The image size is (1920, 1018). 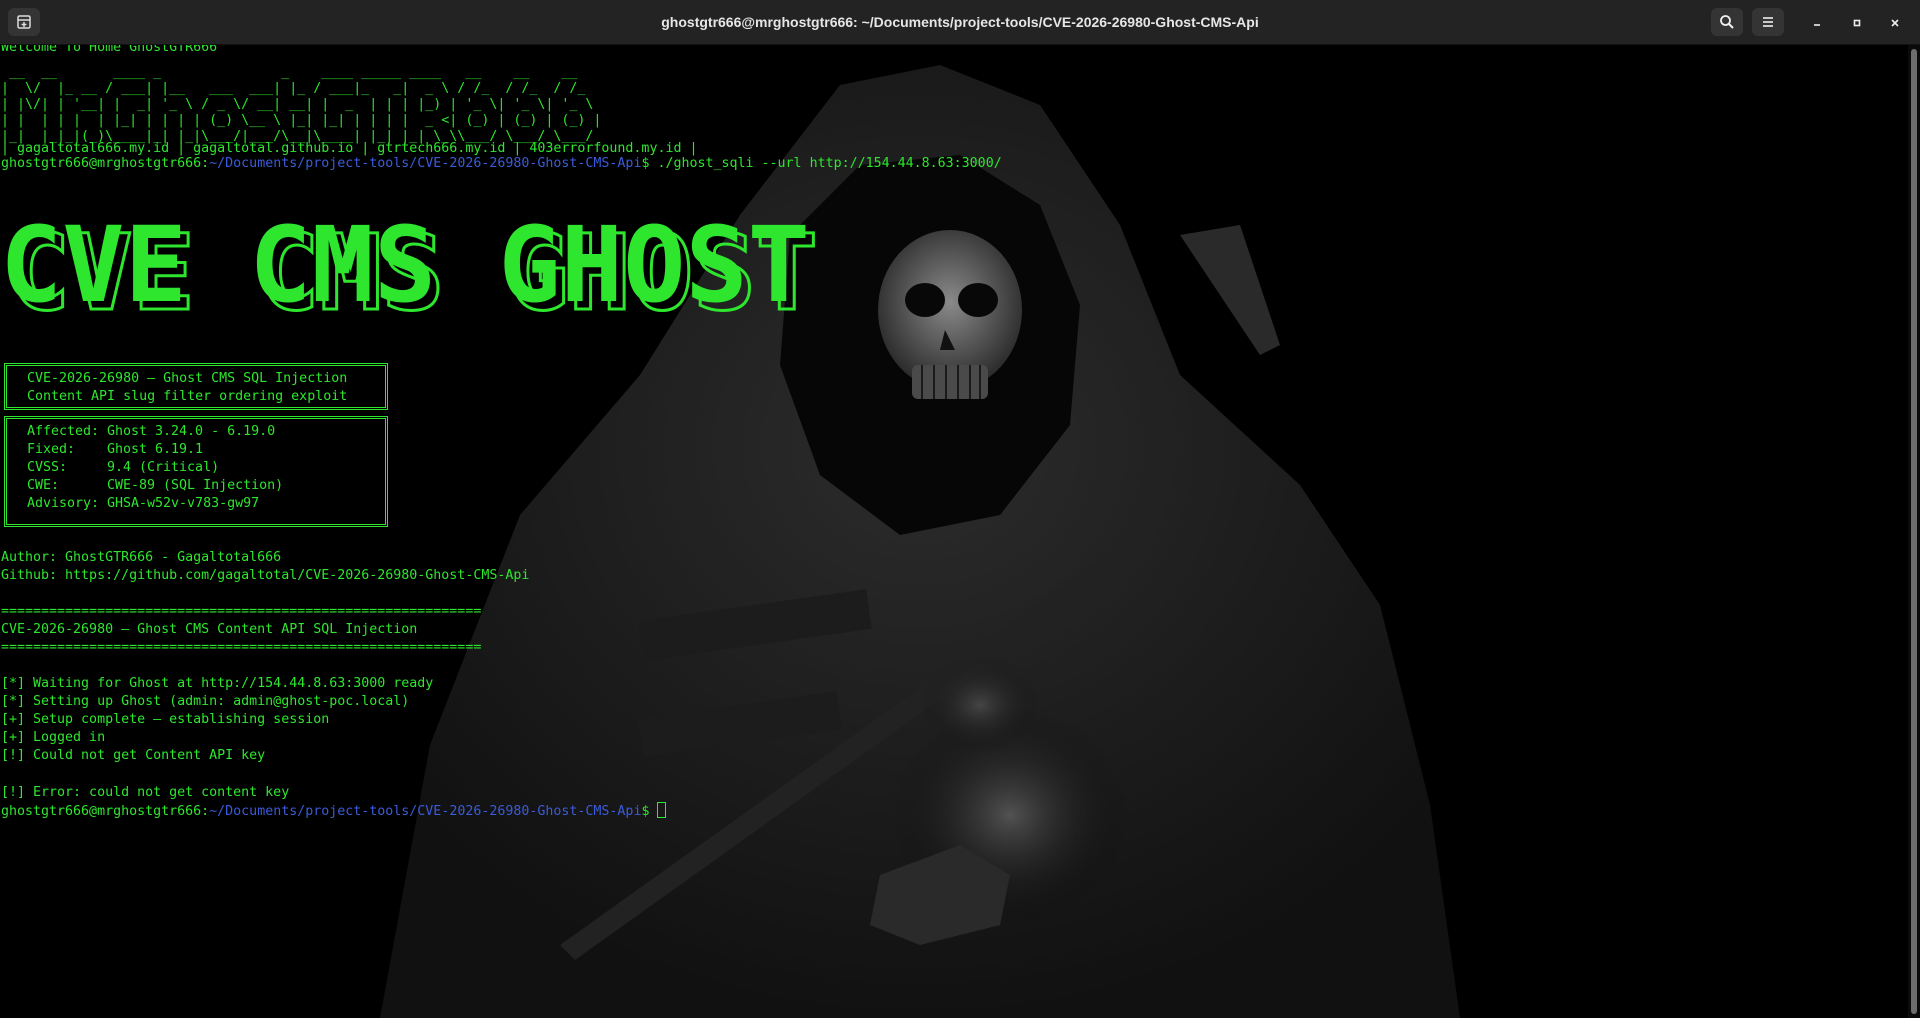 I want to click on search-button, so click(x=1727, y=22).